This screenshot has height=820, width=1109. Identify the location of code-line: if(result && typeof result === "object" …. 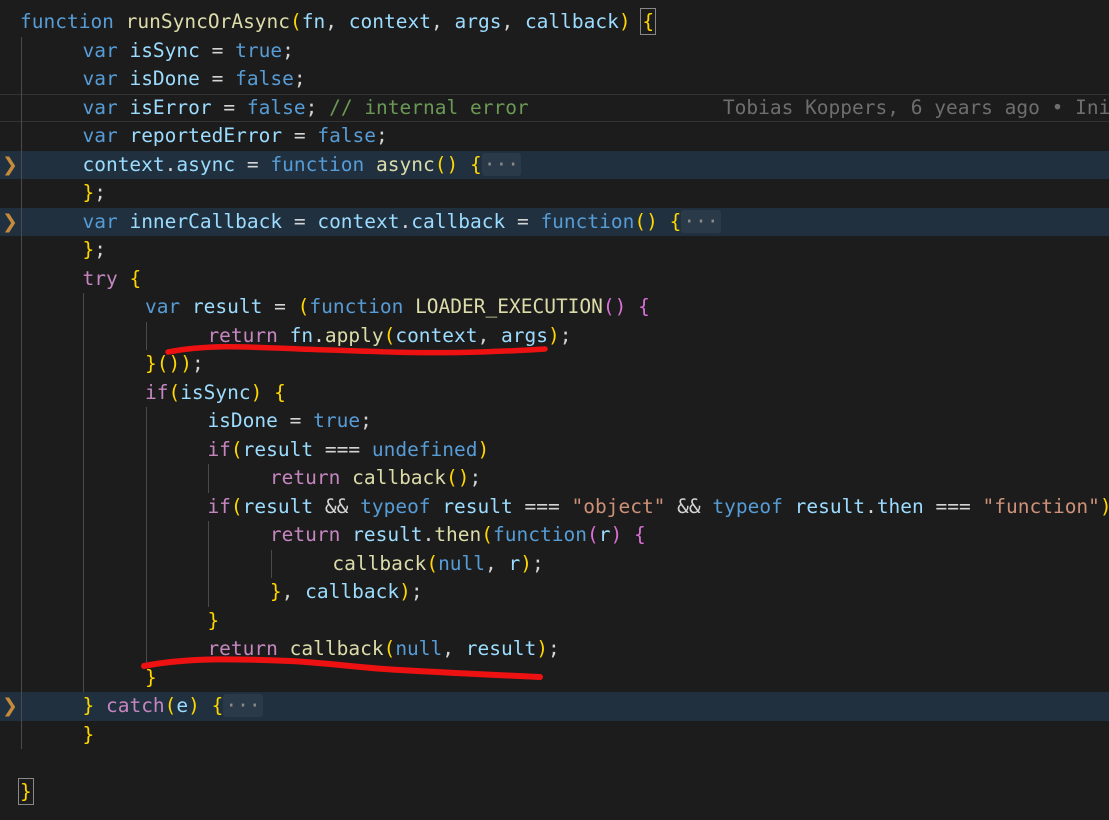
(658, 507).